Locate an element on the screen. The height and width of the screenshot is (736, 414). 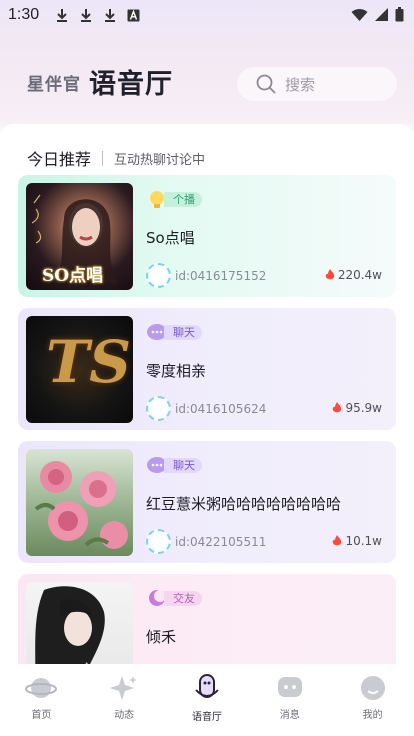
room-heat: 95.9w is located at coordinates (357, 408).